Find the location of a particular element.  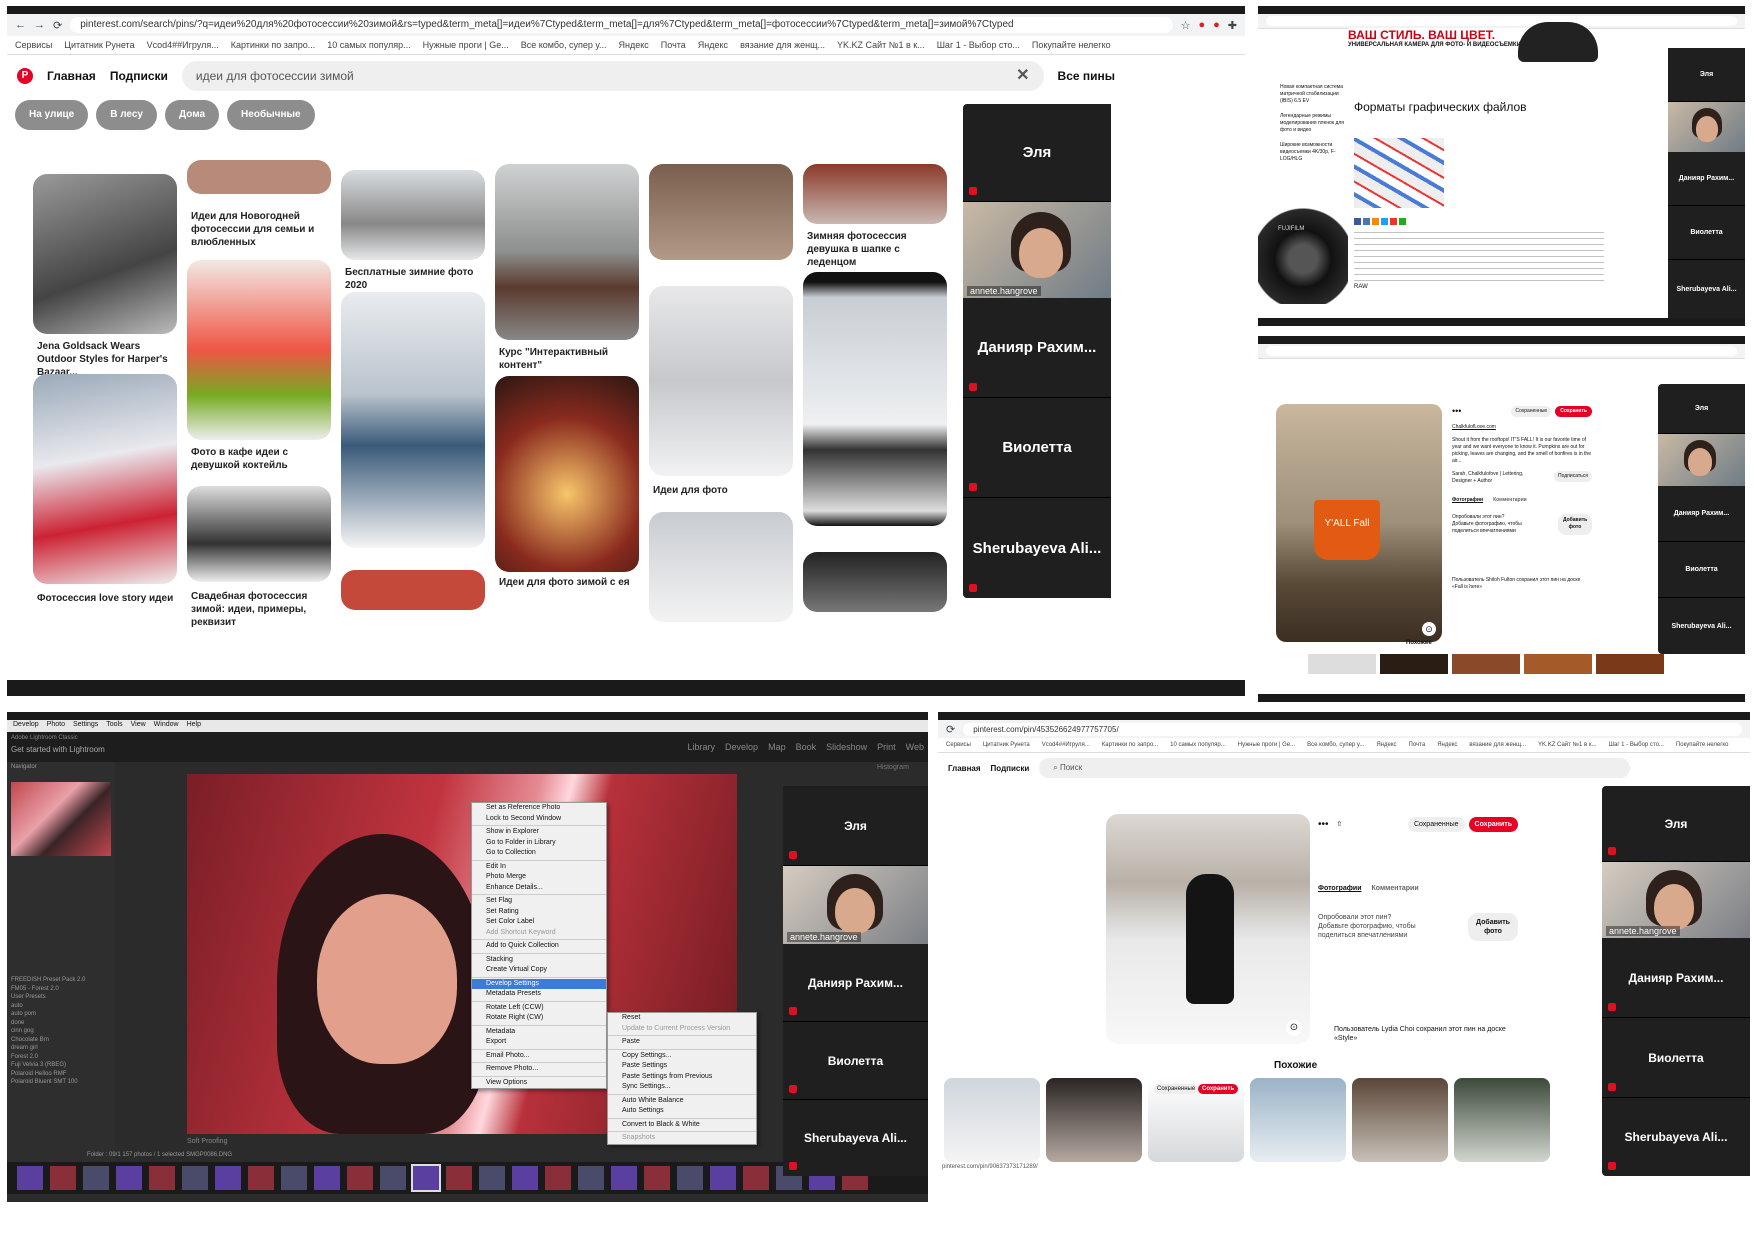

preset-item: auto is located at coordinates (61, 1006).